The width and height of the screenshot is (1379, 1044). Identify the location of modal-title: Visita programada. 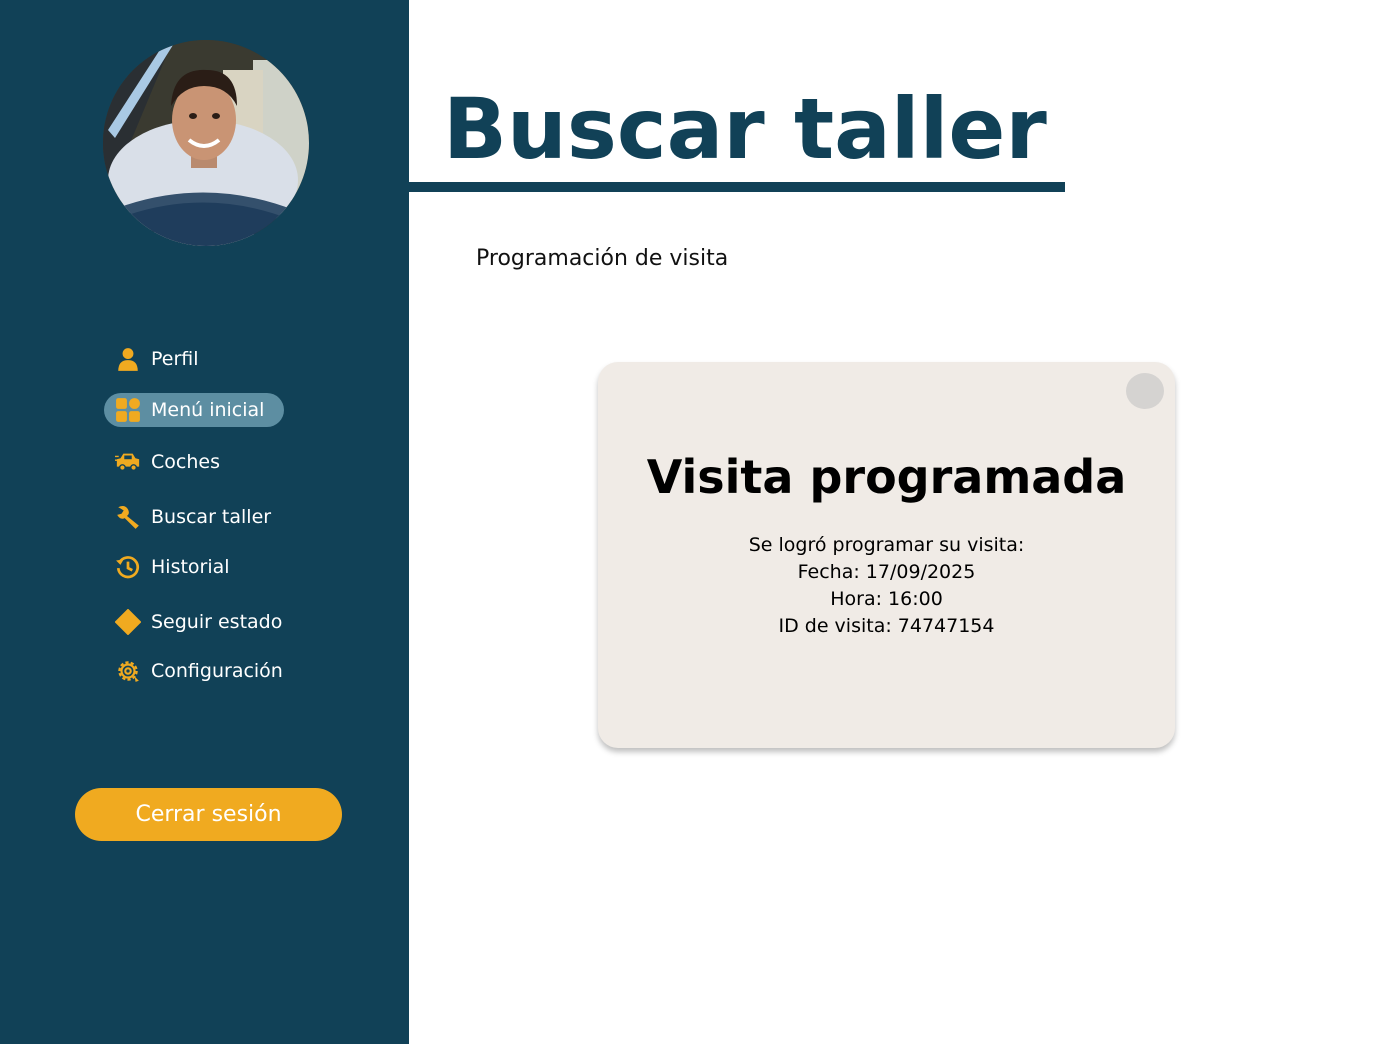
(886, 477).